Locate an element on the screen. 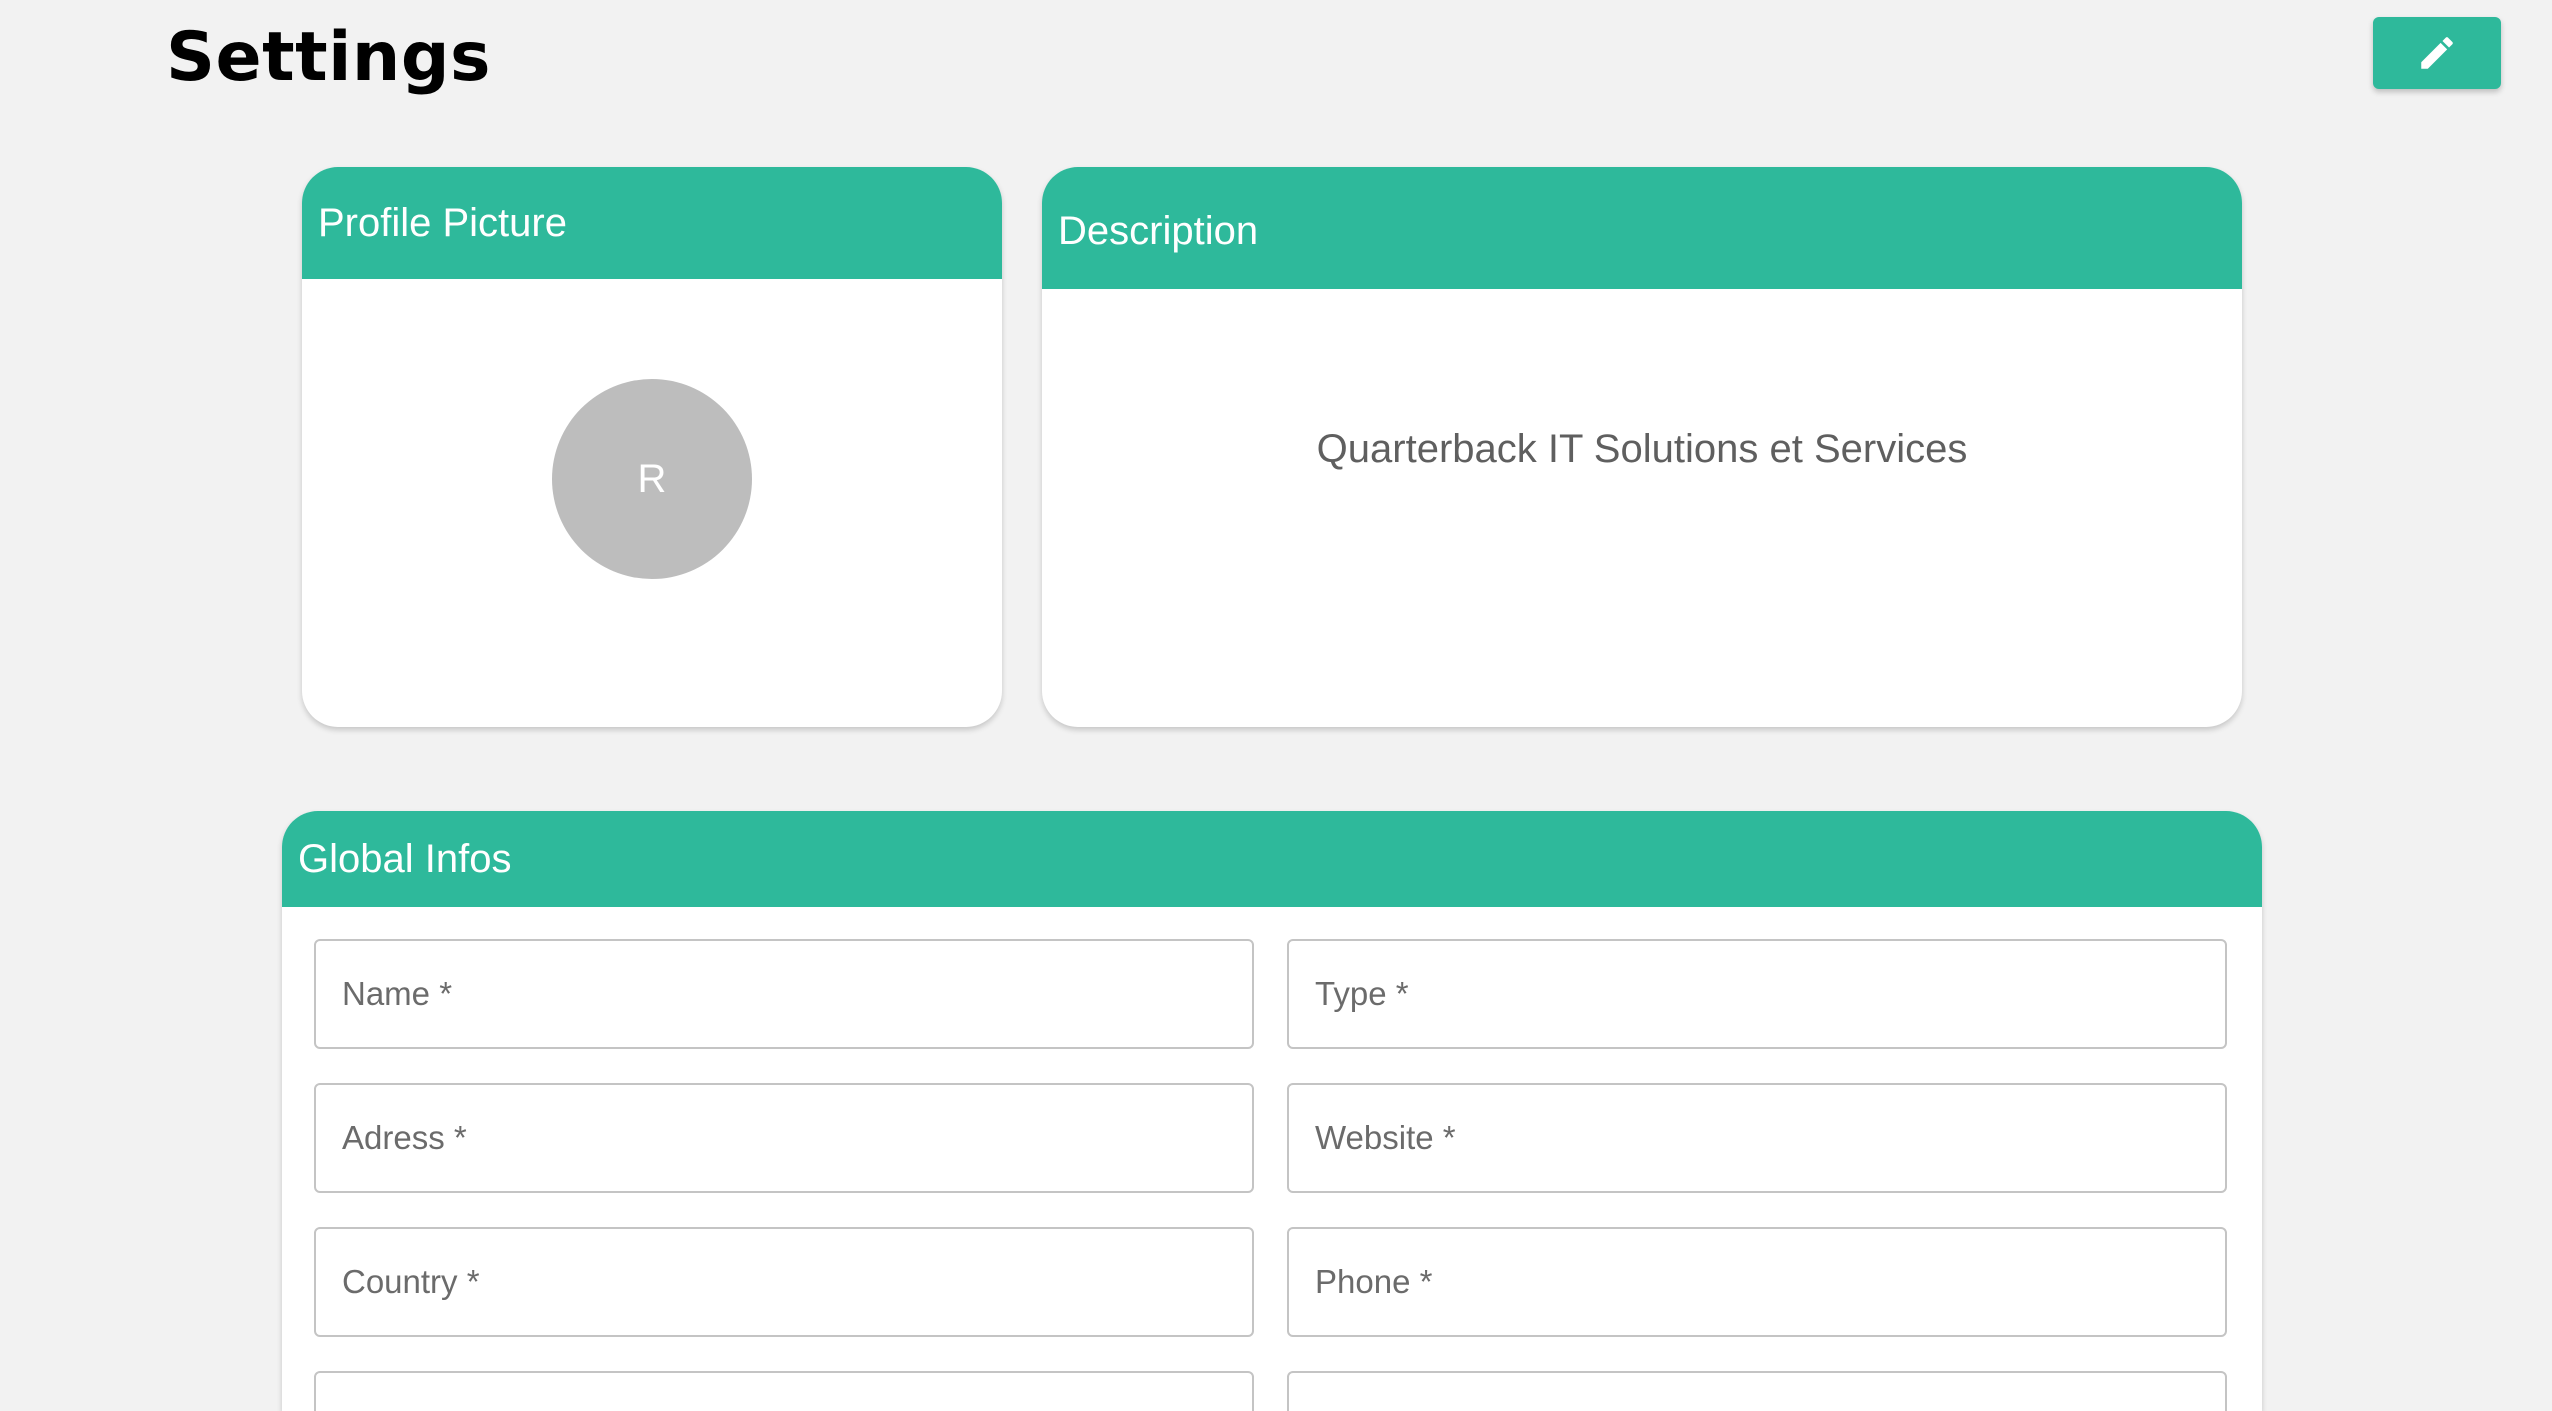 This screenshot has width=2552, height=1411. type-field is located at coordinates (1757, 994).